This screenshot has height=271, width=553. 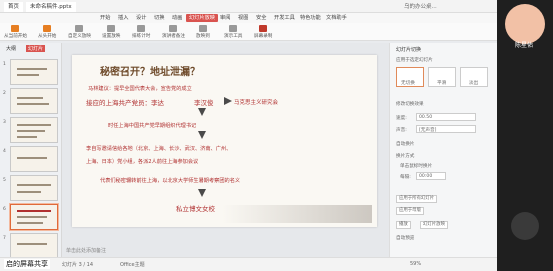 What do you see at coordinates (405, 156) in the screenshot?
I see `label: 换片方式` at bounding box center [405, 156].